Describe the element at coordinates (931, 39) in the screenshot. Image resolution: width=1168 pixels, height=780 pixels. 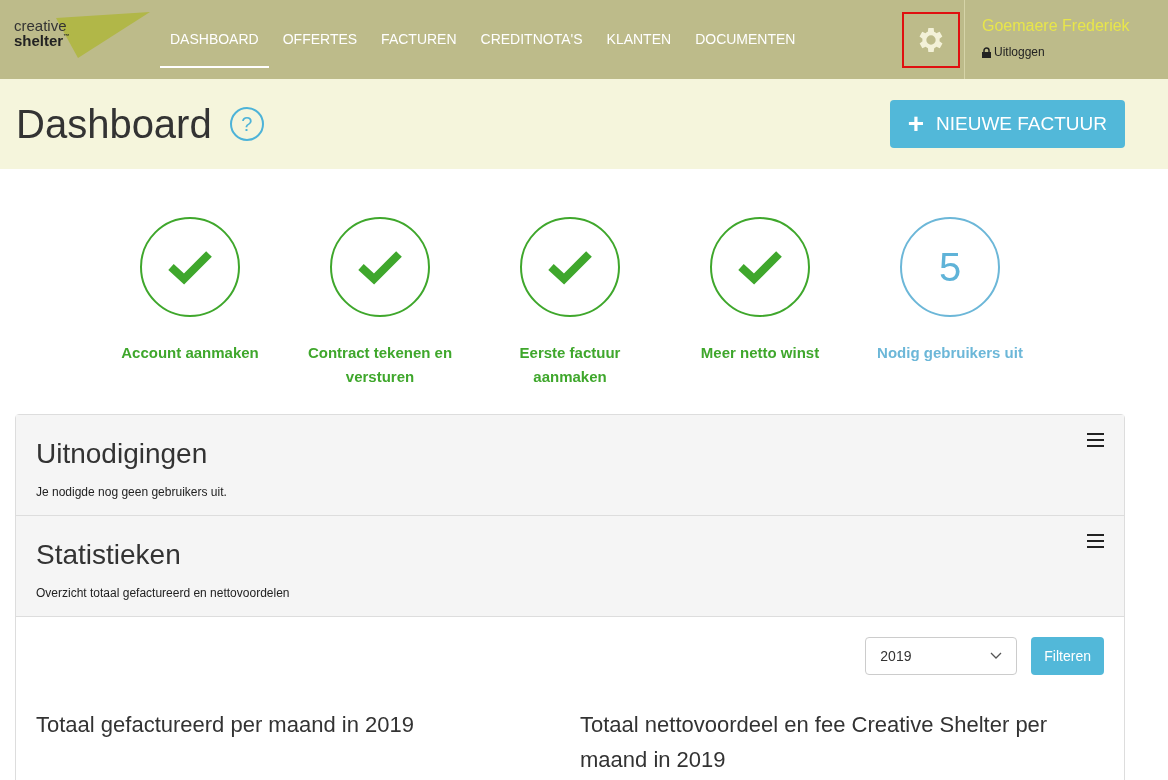
I see `settings-button` at that location.